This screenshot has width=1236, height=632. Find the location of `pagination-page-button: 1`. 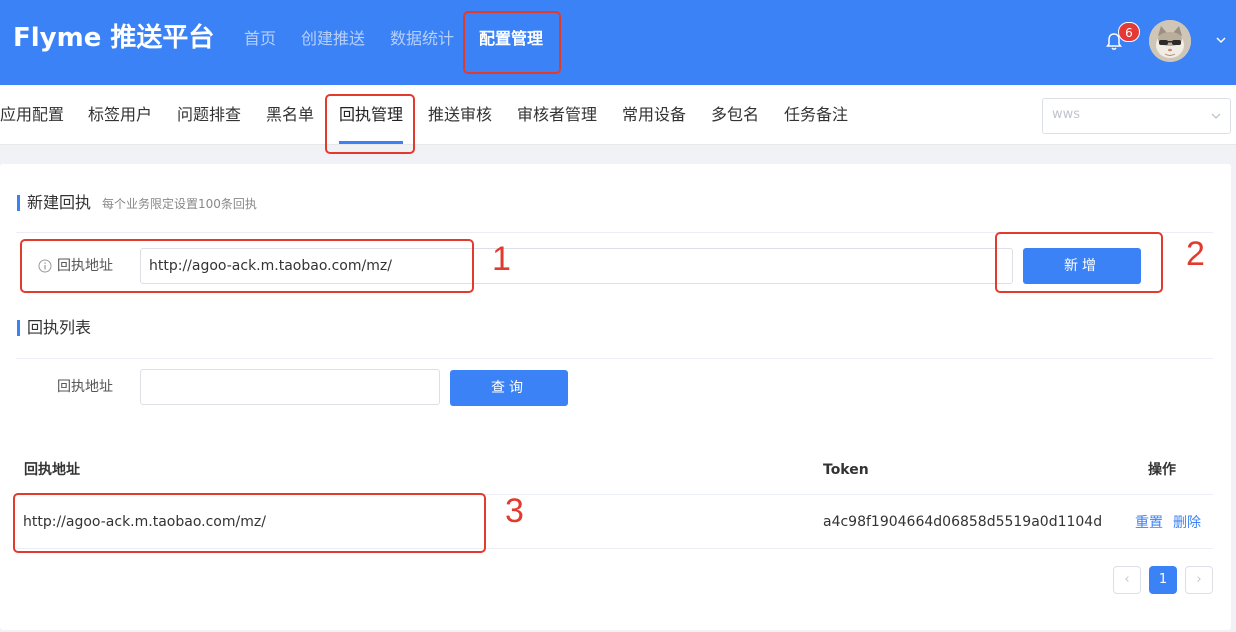

pagination-page-button: 1 is located at coordinates (1163, 580).